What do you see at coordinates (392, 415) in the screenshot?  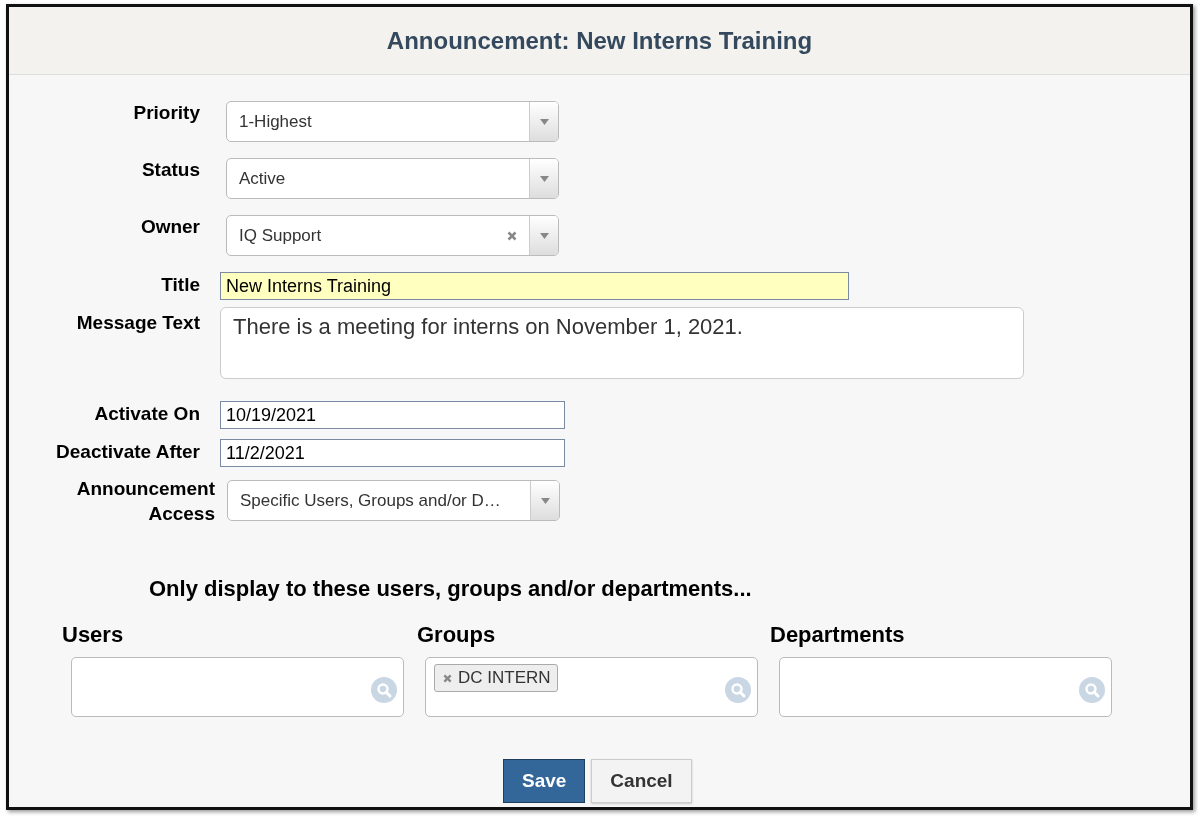 I see `text-field: 10/19/2021` at bounding box center [392, 415].